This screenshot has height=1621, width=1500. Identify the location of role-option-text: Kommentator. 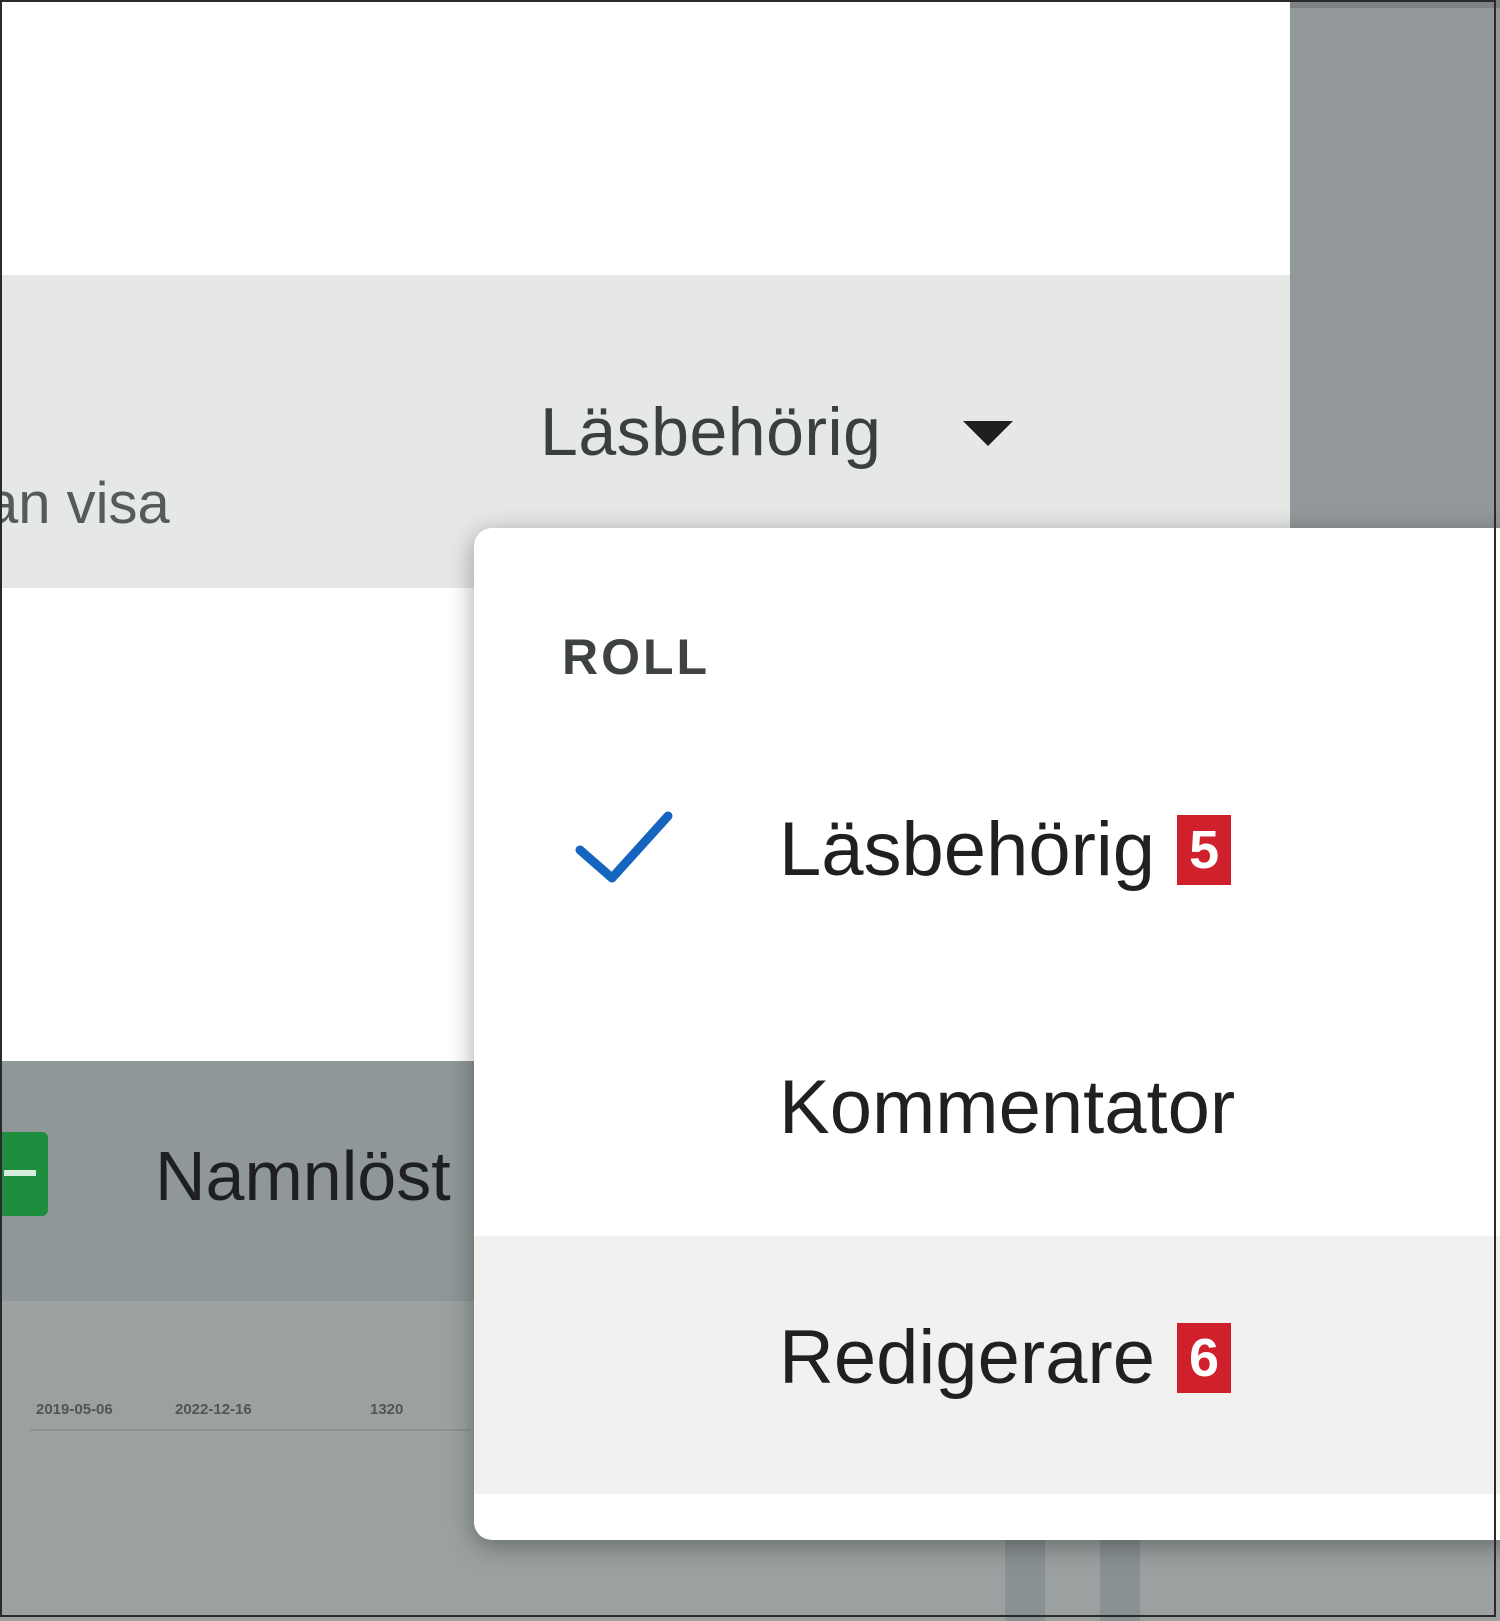
(1007, 1107).